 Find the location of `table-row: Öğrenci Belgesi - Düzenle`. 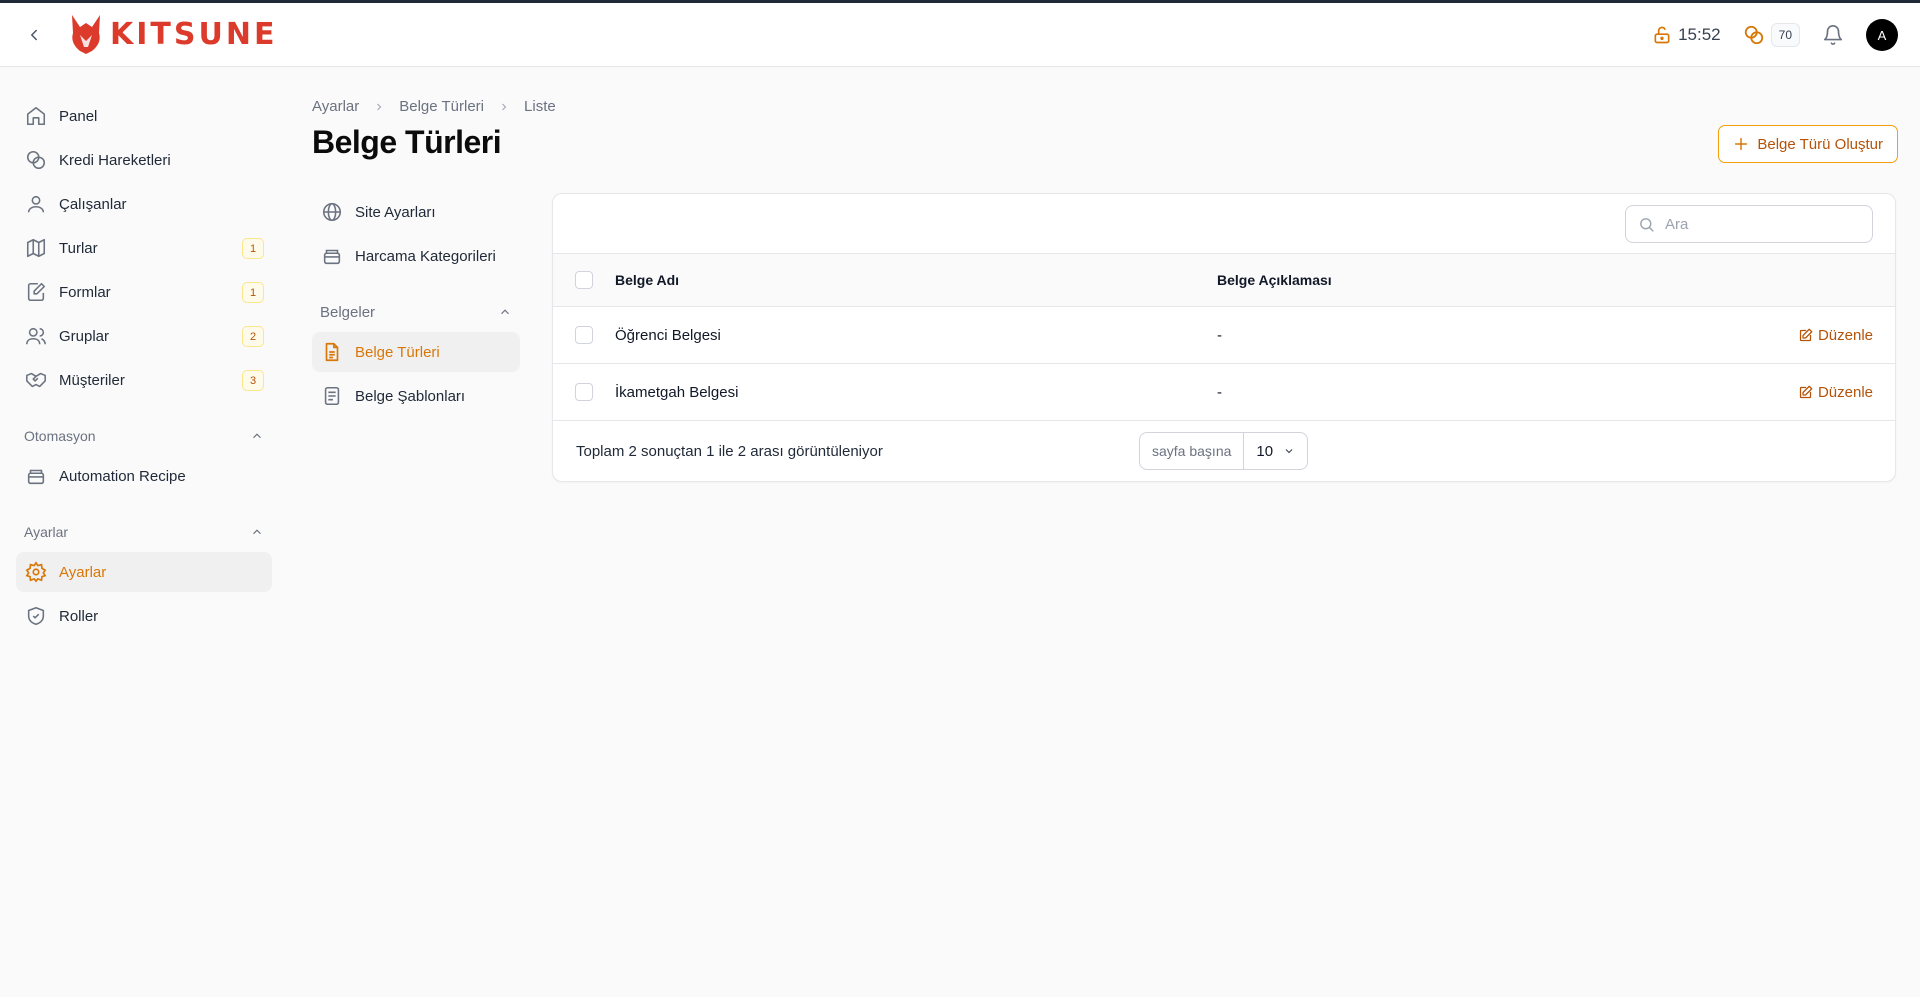

table-row: Öğrenci Belgesi - Düzenle is located at coordinates (1224, 335).